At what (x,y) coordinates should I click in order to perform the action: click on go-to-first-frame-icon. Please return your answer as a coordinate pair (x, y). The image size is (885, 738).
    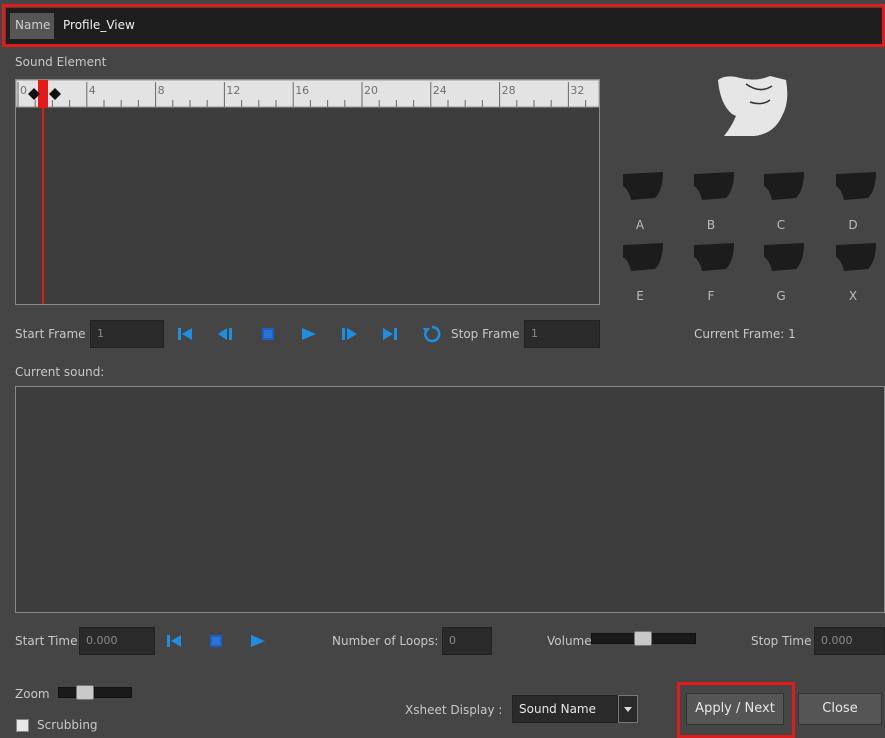
    Looking at the image, I should click on (186, 334).